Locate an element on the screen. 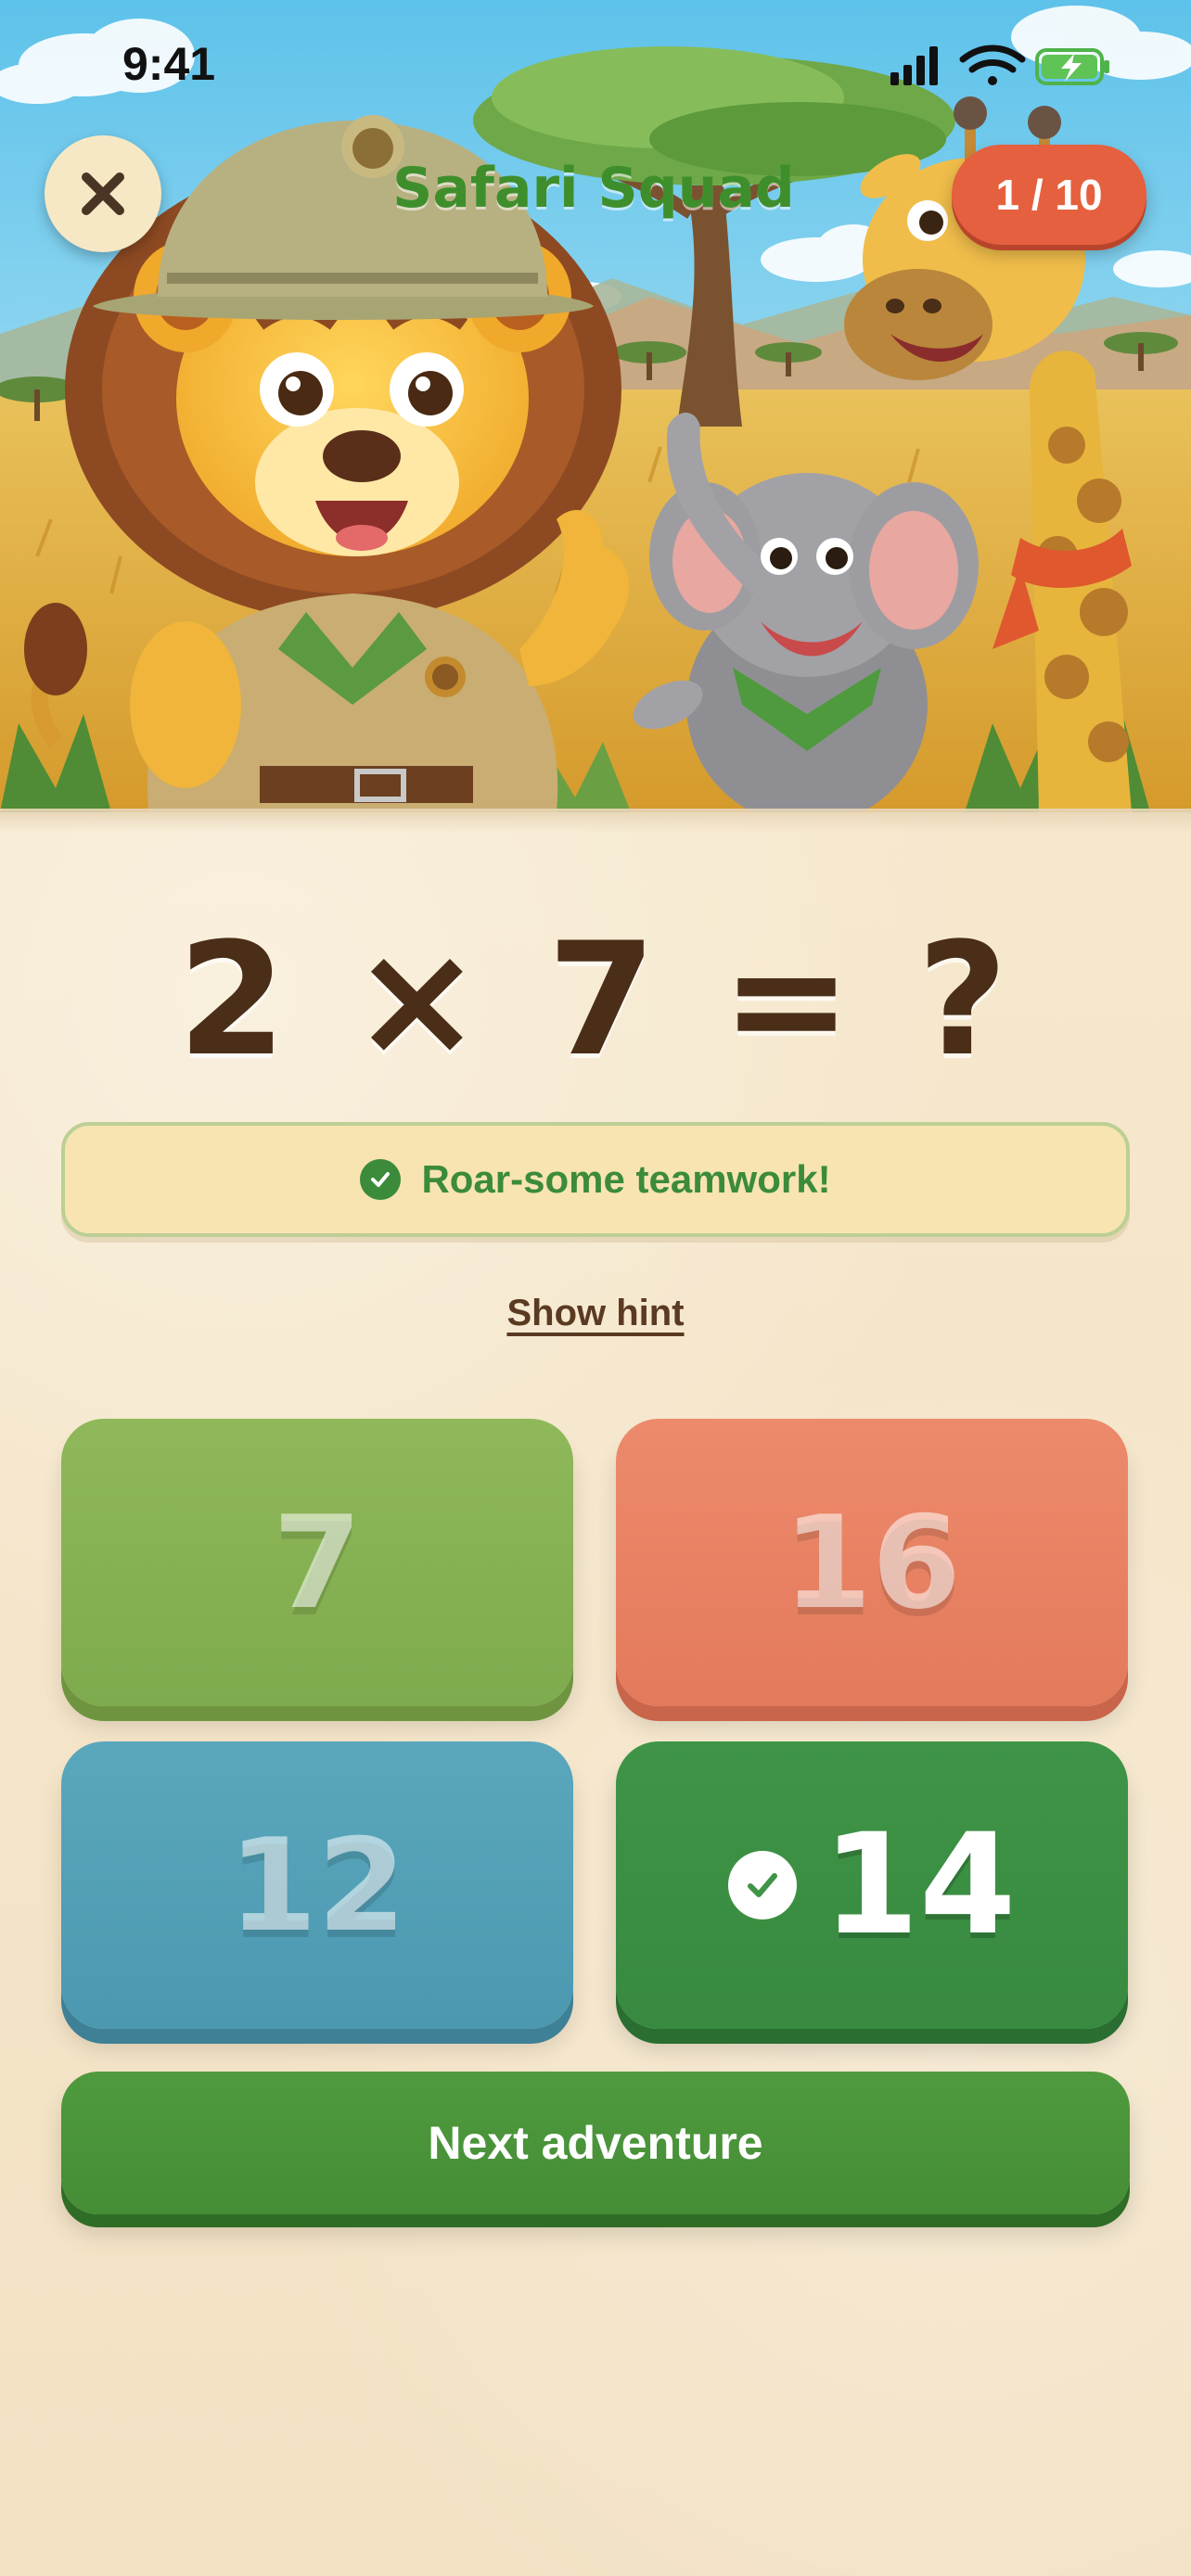  status-icons is located at coordinates (999, 65).